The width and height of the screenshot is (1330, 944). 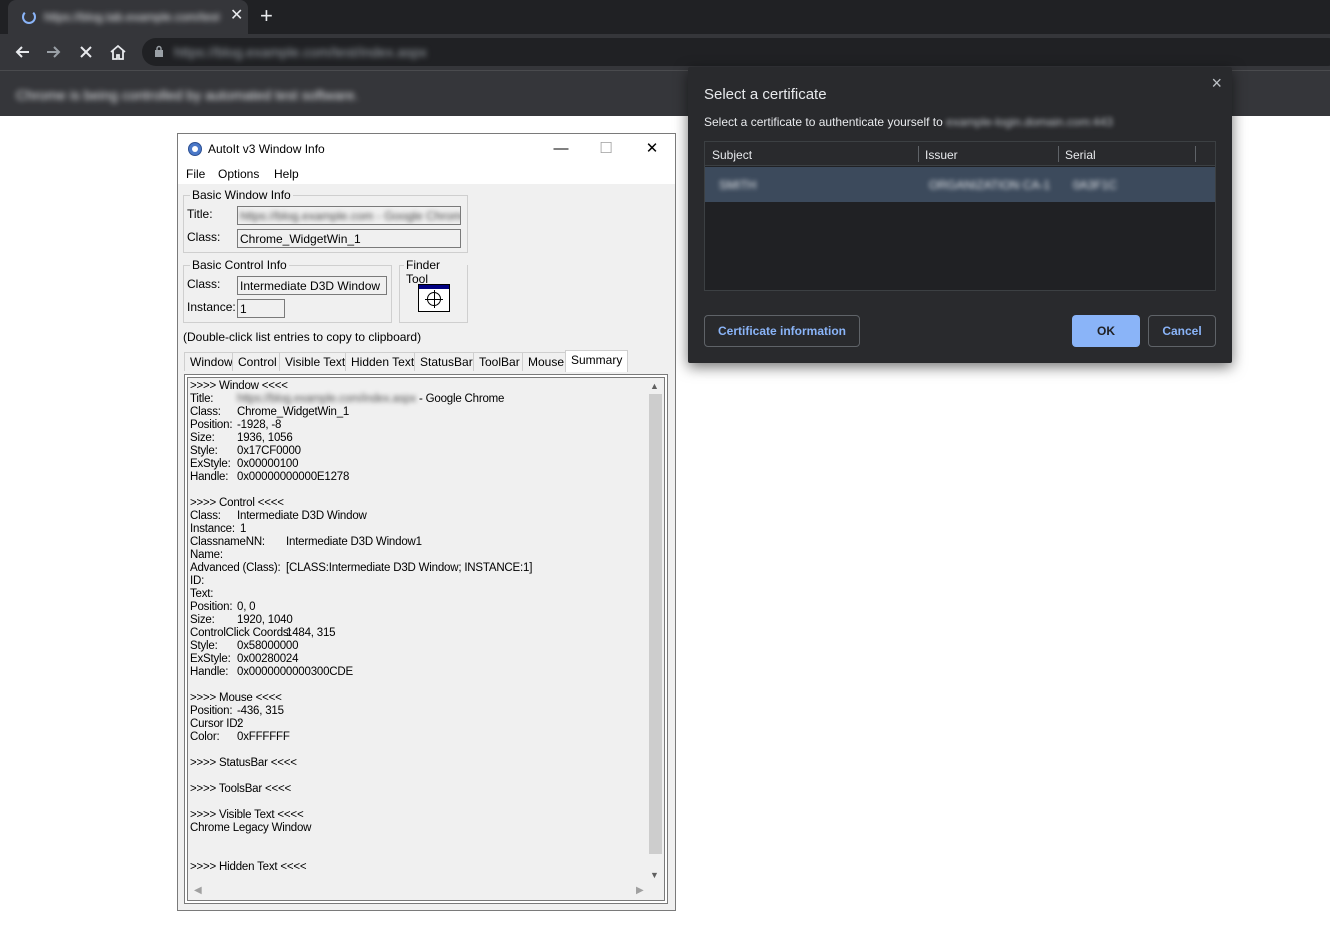 What do you see at coordinates (732, 155) in the screenshot?
I see `column-subject: Subject` at bounding box center [732, 155].